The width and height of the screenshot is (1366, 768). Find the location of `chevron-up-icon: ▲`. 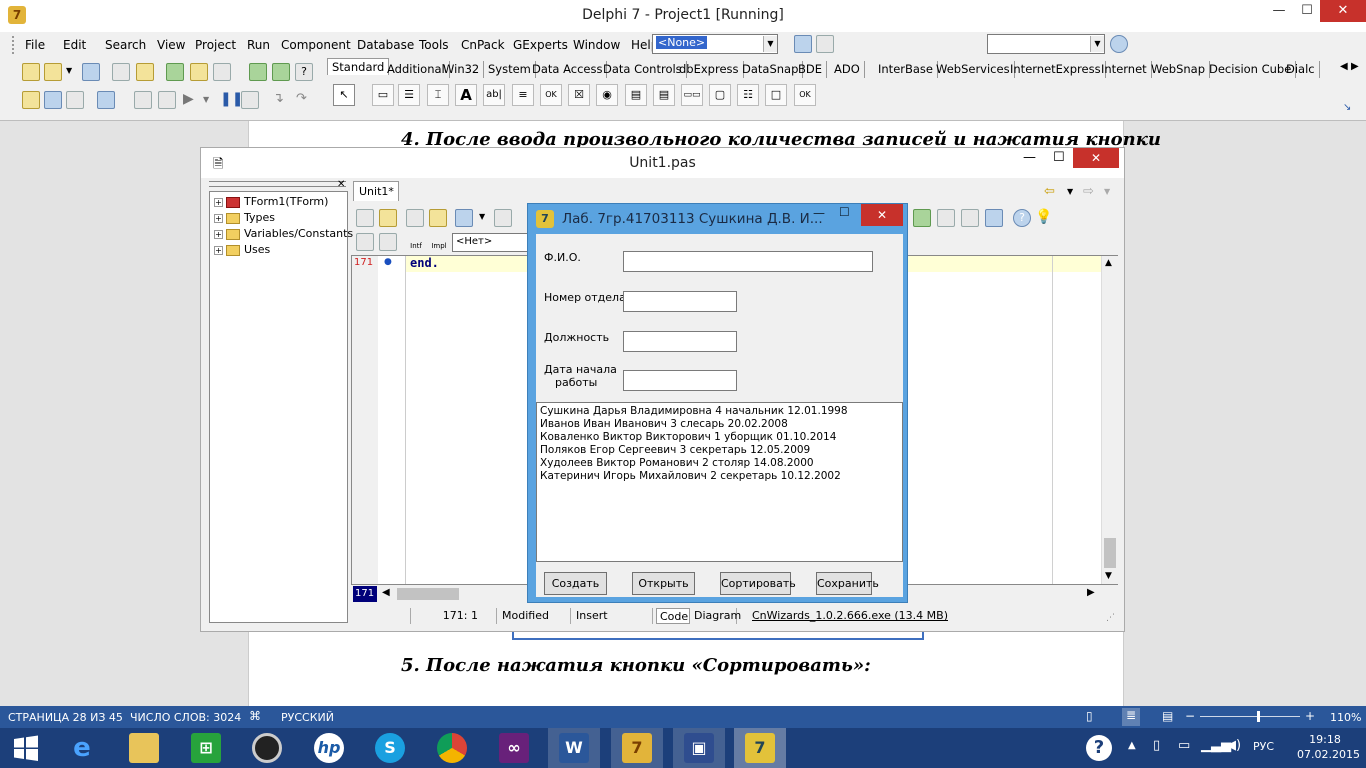

chevron-up-icon: ▲ is located at coordinates (1132, 745).